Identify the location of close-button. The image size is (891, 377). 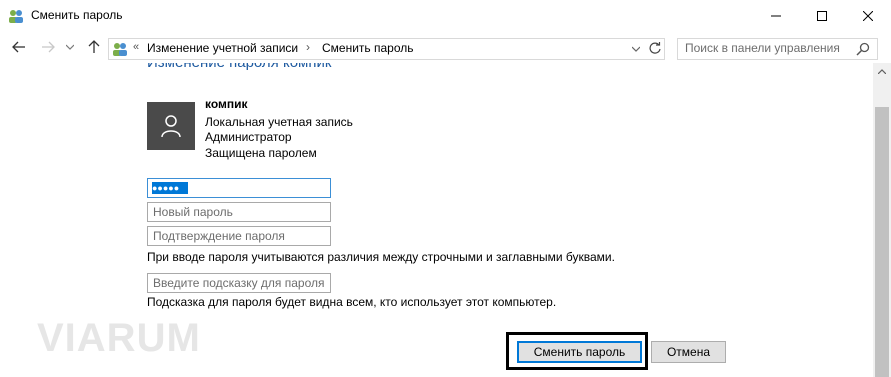
(868, 15).